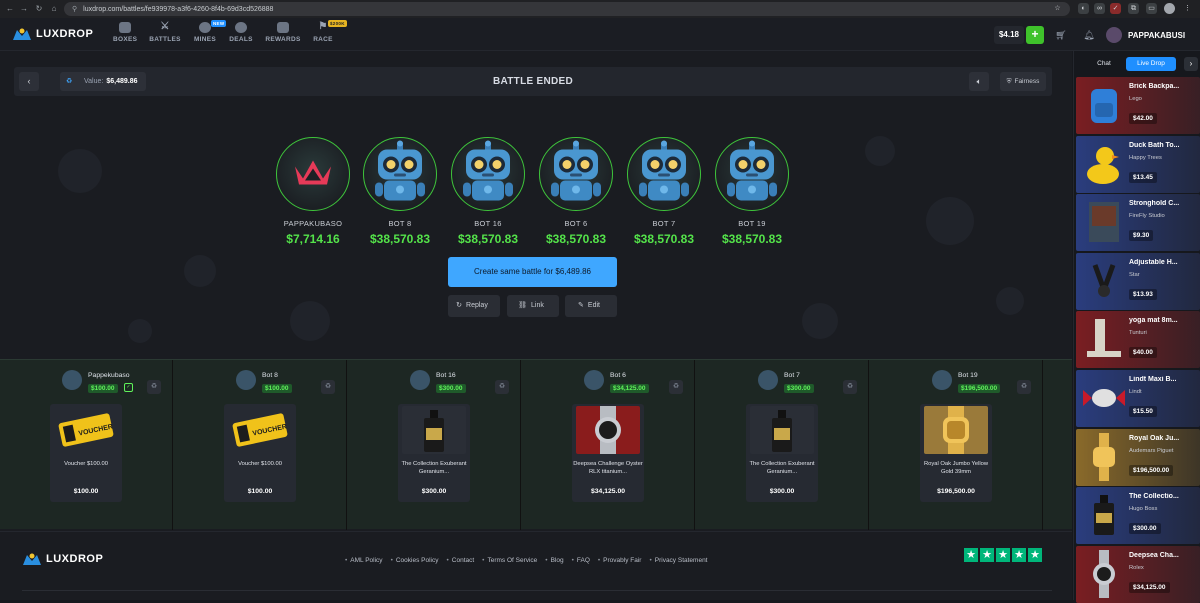 Image resolution: width=1200 pixels, height=603 pixels. I want to click on player-winnings: $38,570.83, so click(400, 239).